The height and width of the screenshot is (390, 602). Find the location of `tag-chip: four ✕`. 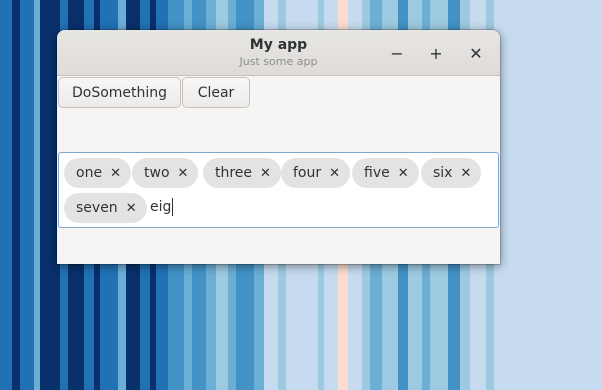

tag-chip: four ✕ is located at coordinates (316, 173).